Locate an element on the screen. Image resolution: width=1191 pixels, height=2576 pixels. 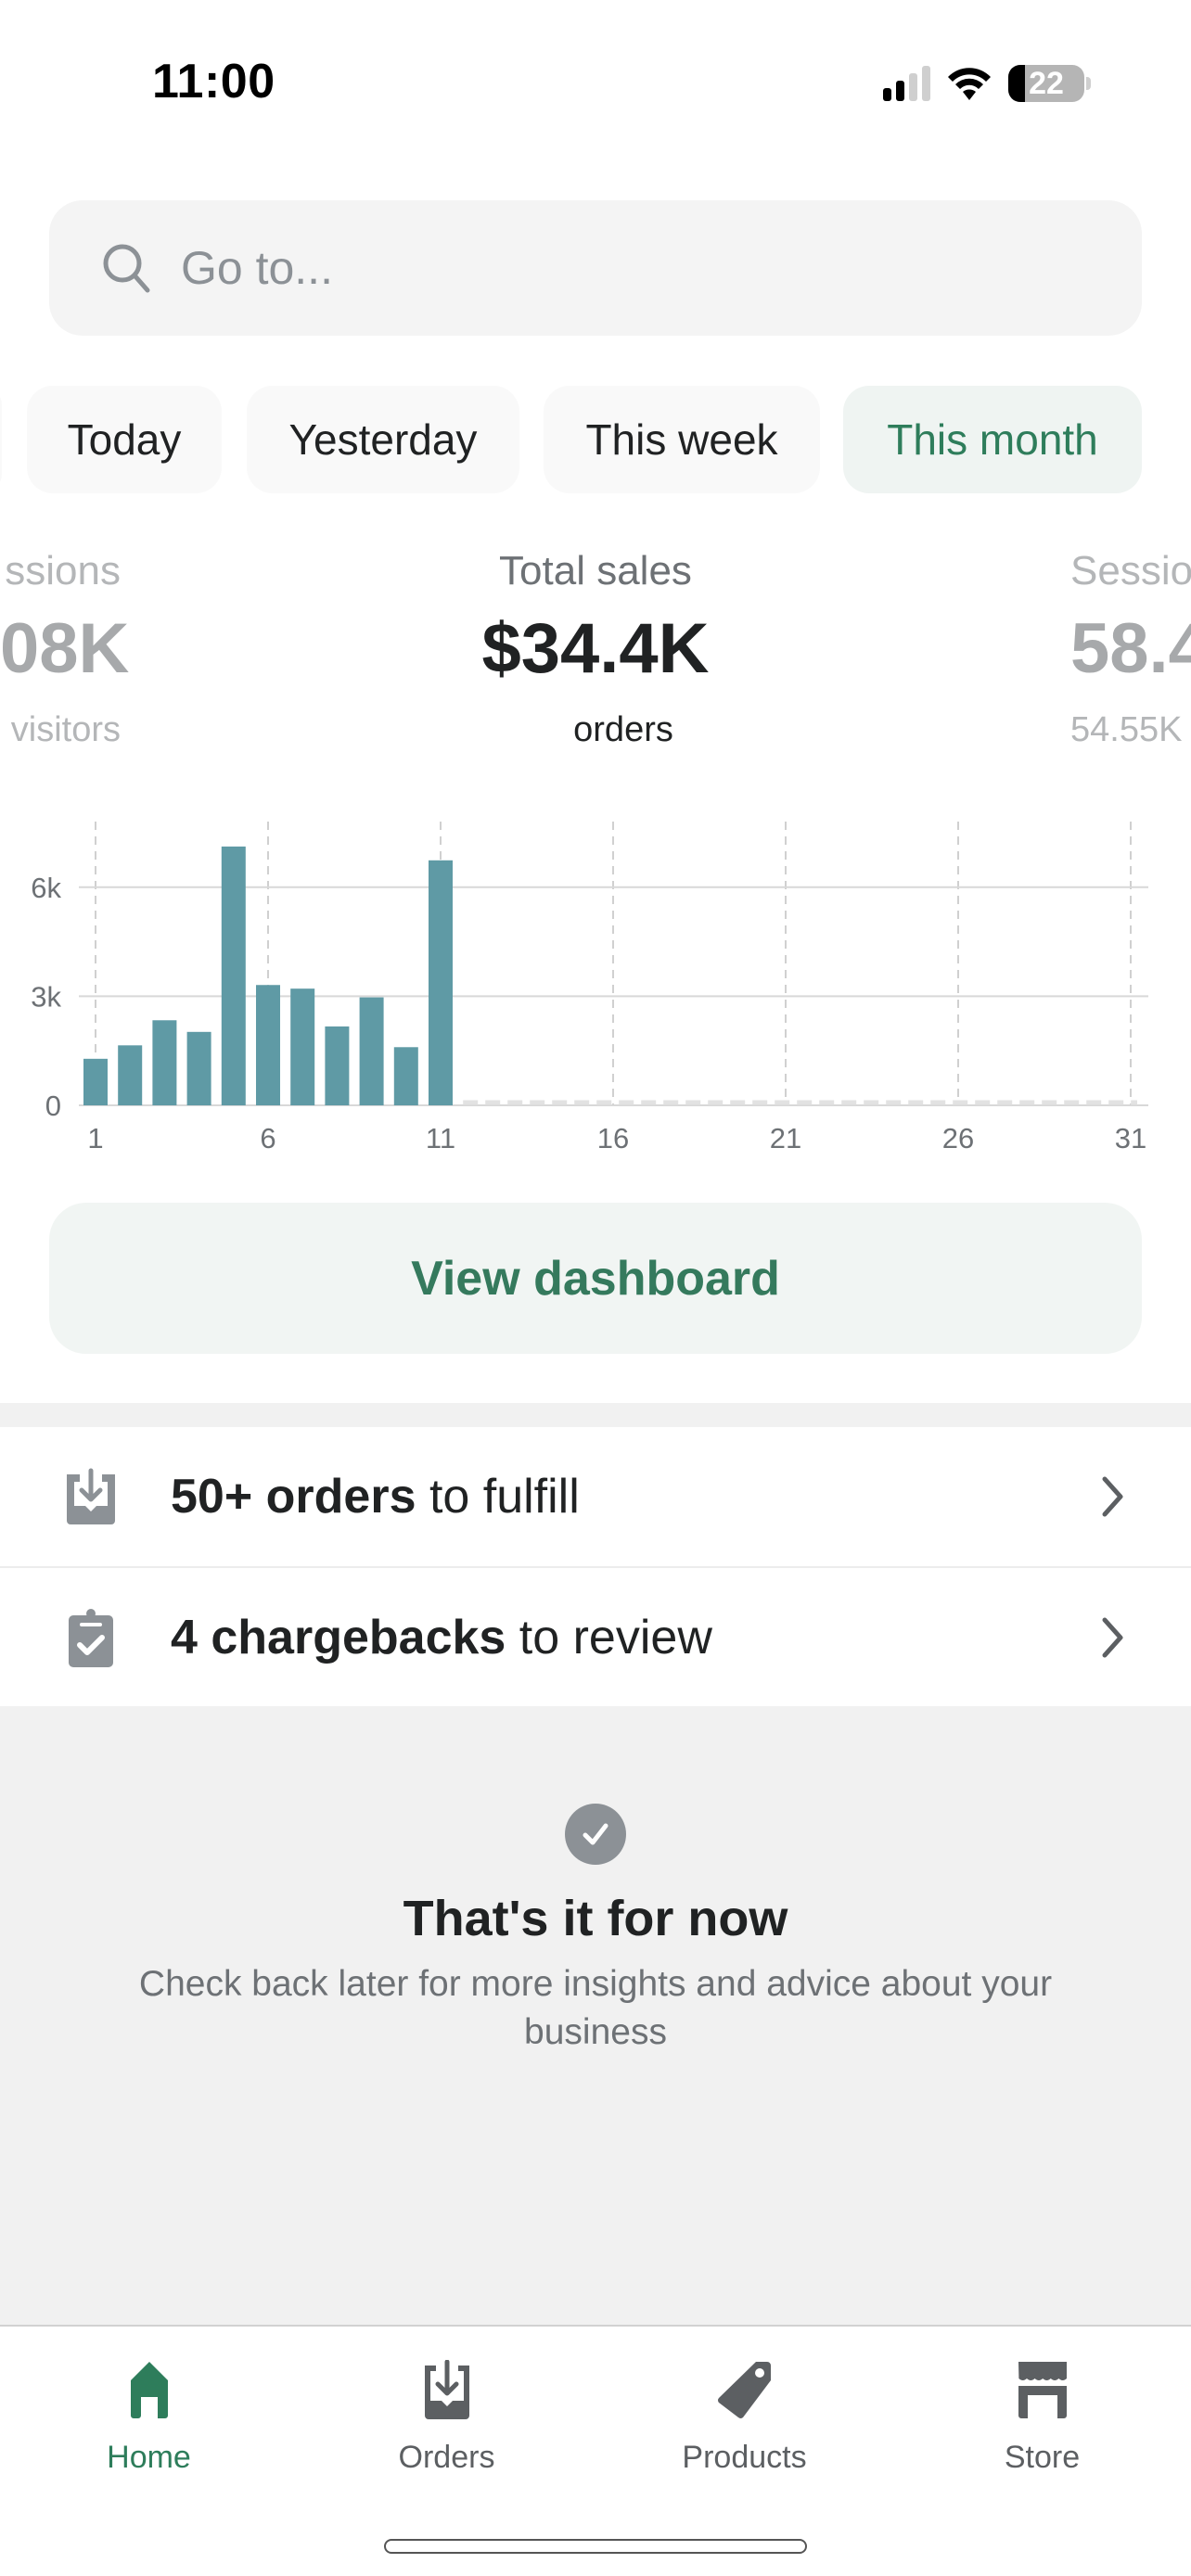
metric-total-sales: Total sales $34.4K orders is located at coordinates (595, 649).